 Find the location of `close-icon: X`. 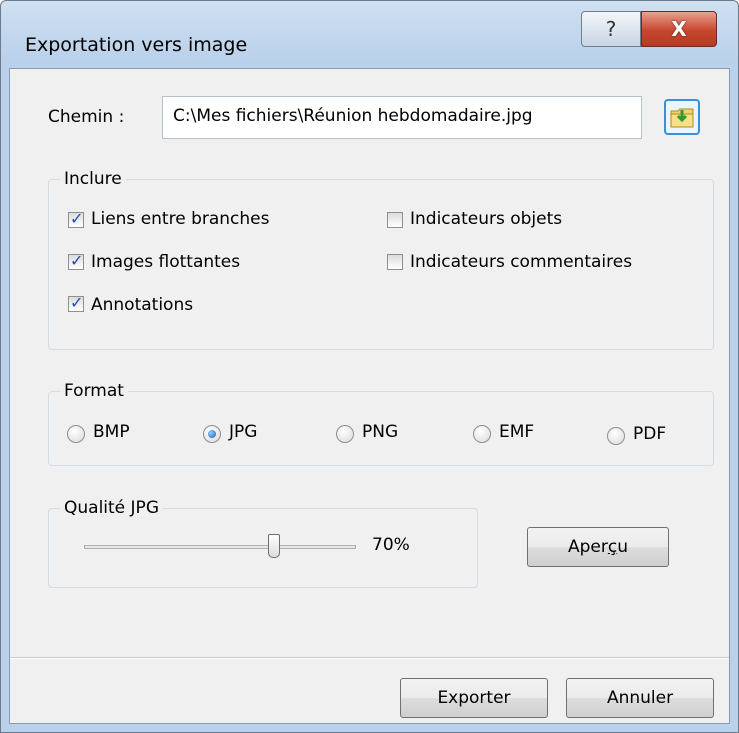

close-icon: X is located at coordinates (679, 29).